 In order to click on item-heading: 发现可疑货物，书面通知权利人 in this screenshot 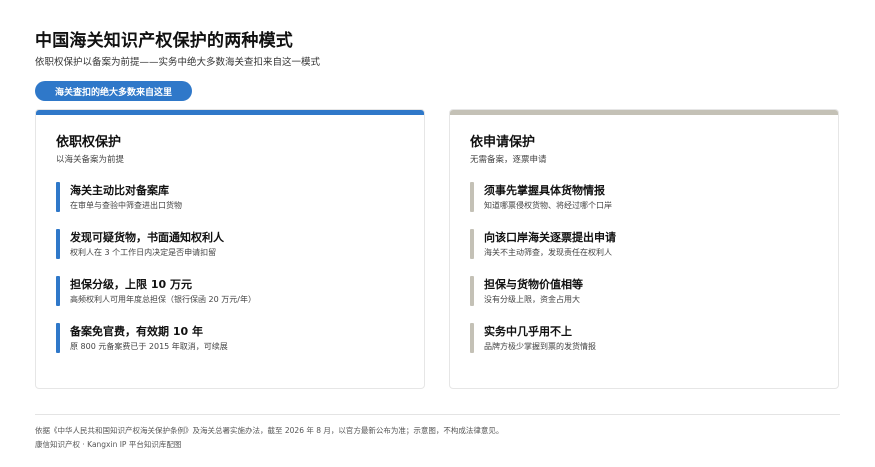, I will do `click(147, 237)`.